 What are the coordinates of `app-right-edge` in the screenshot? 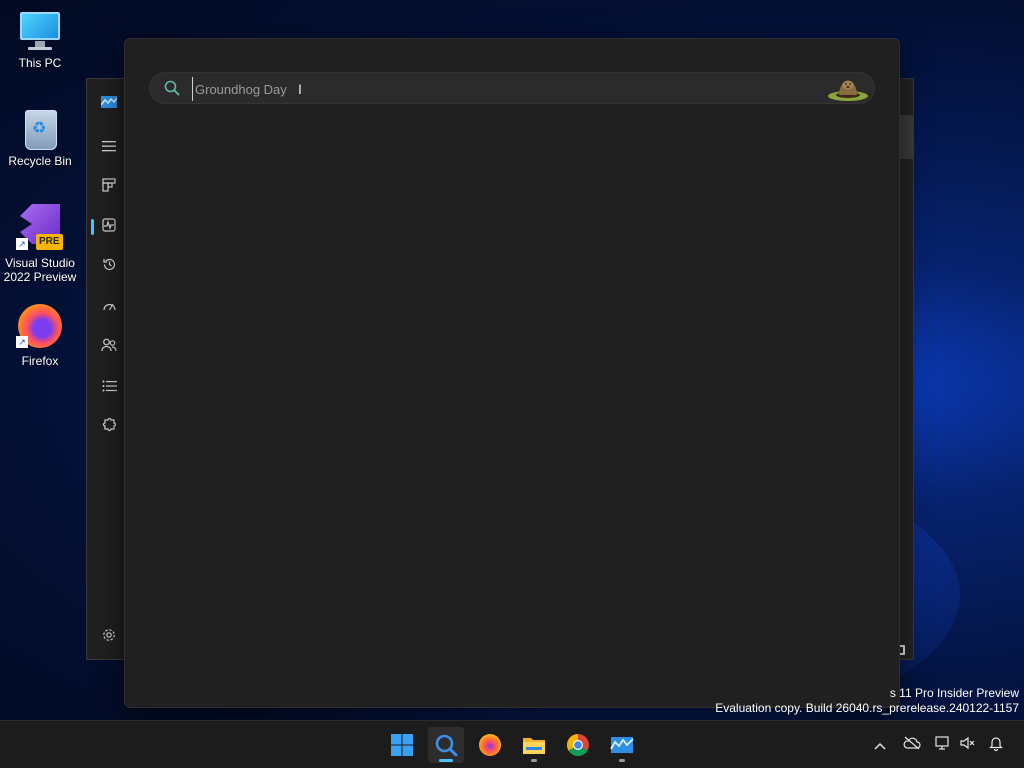 It's located at (906, 369).